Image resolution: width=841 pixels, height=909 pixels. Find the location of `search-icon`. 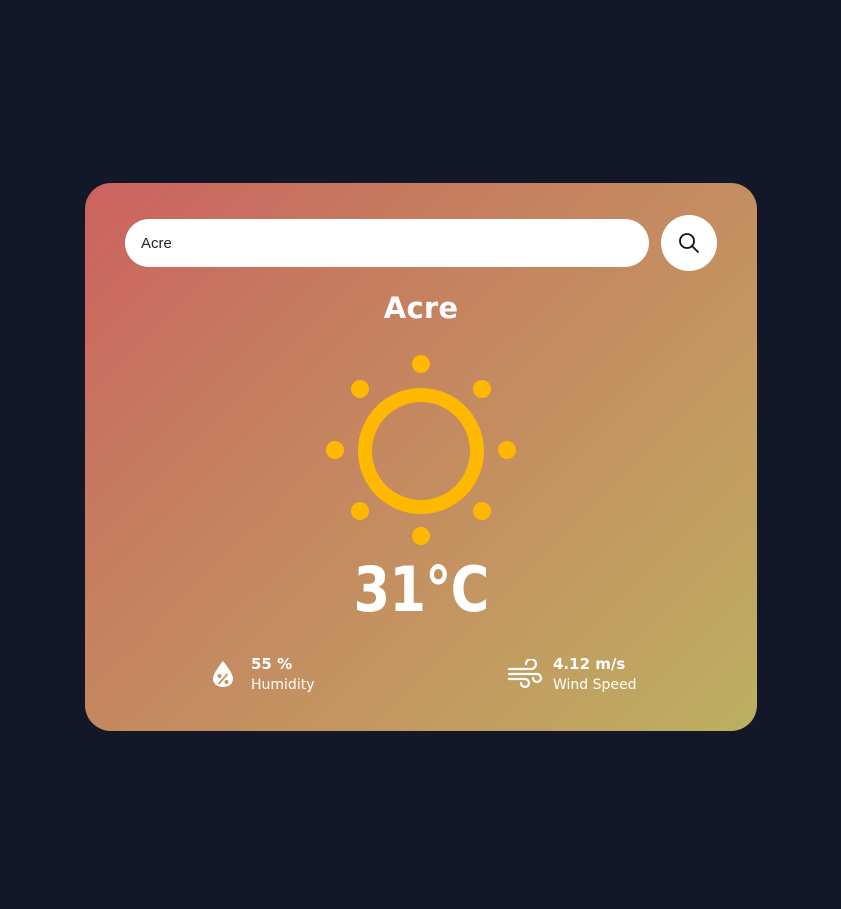

search-icon is located at coordinates (689, 243).